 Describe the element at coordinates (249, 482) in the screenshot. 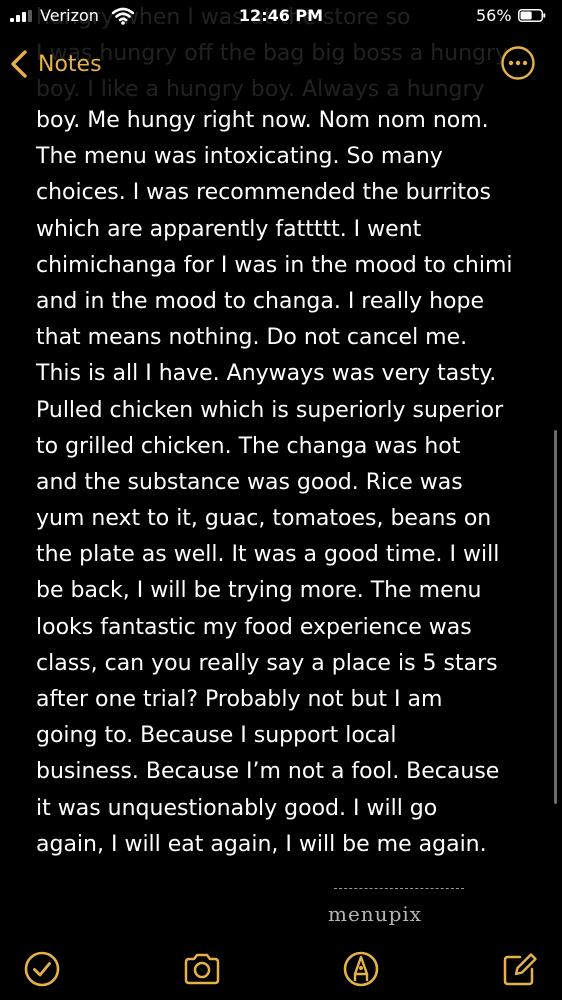

I see `note-line: and the substance was good. Rice was` at that location.